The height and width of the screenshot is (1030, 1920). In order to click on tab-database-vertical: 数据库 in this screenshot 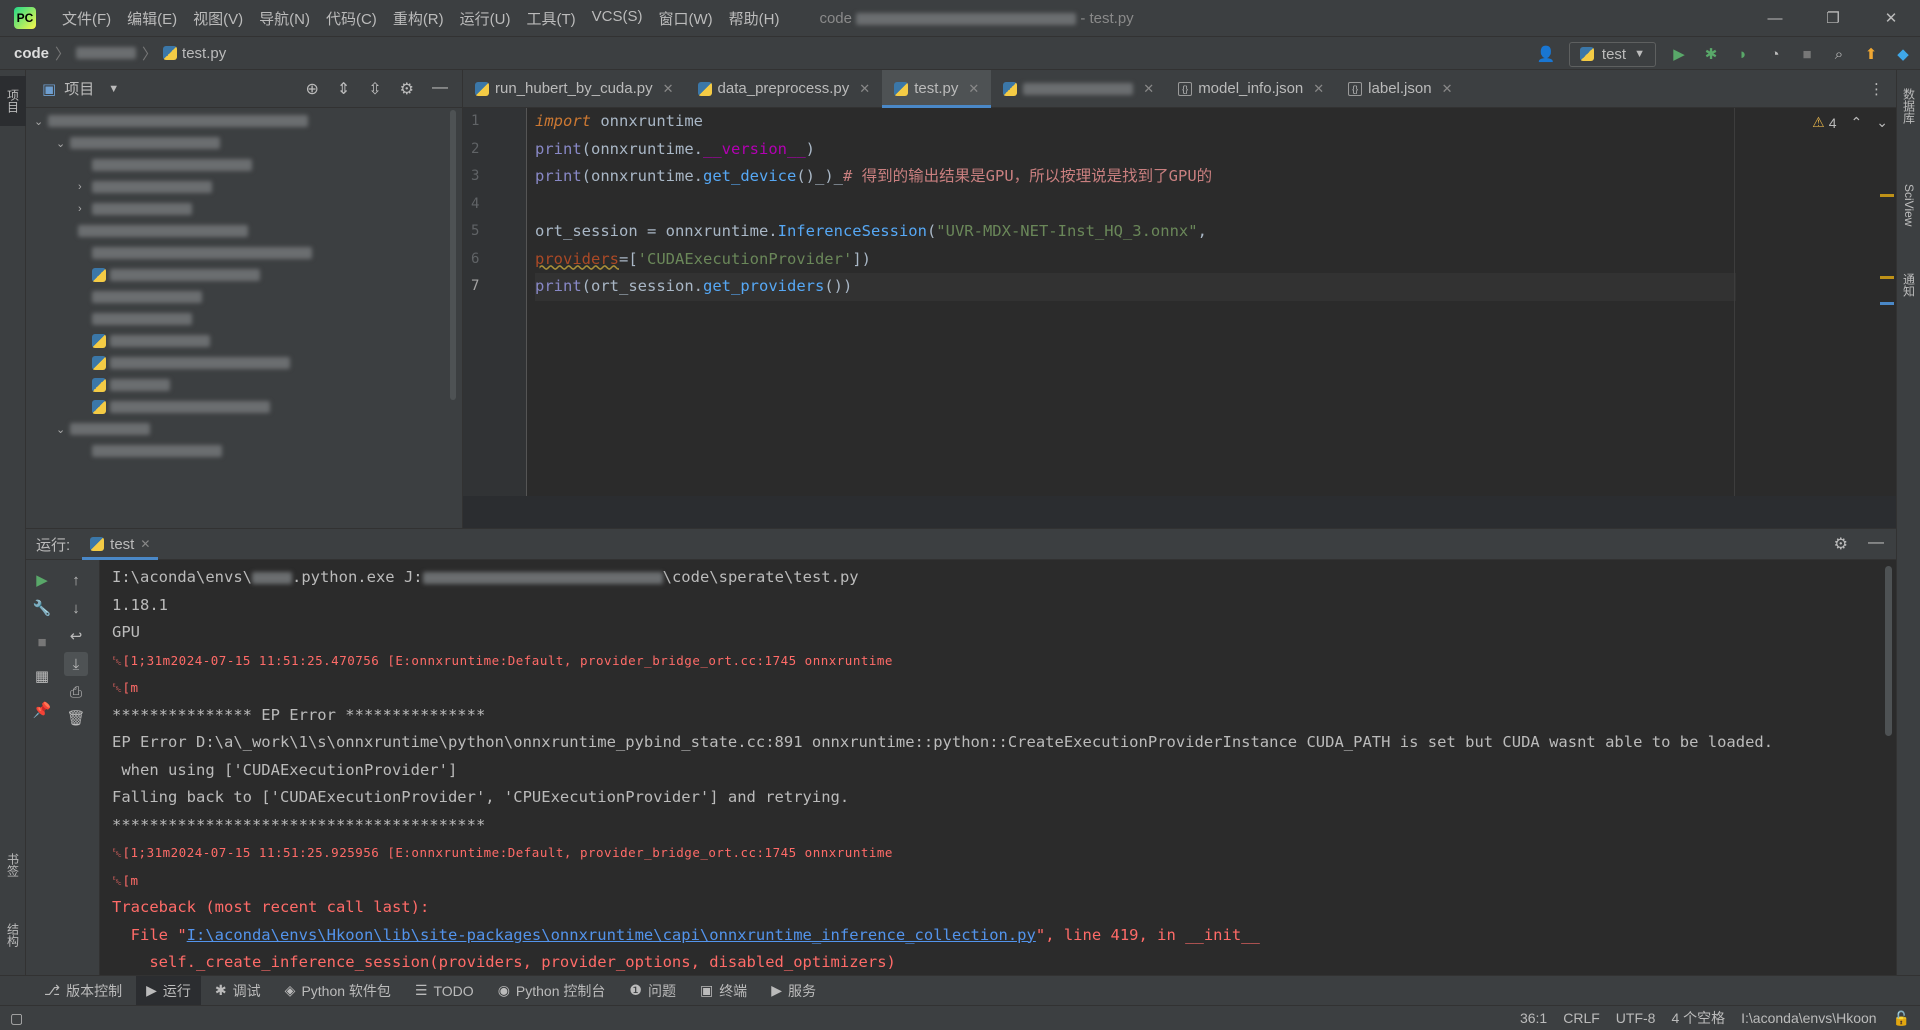, I will do `click(1908, 106)`.